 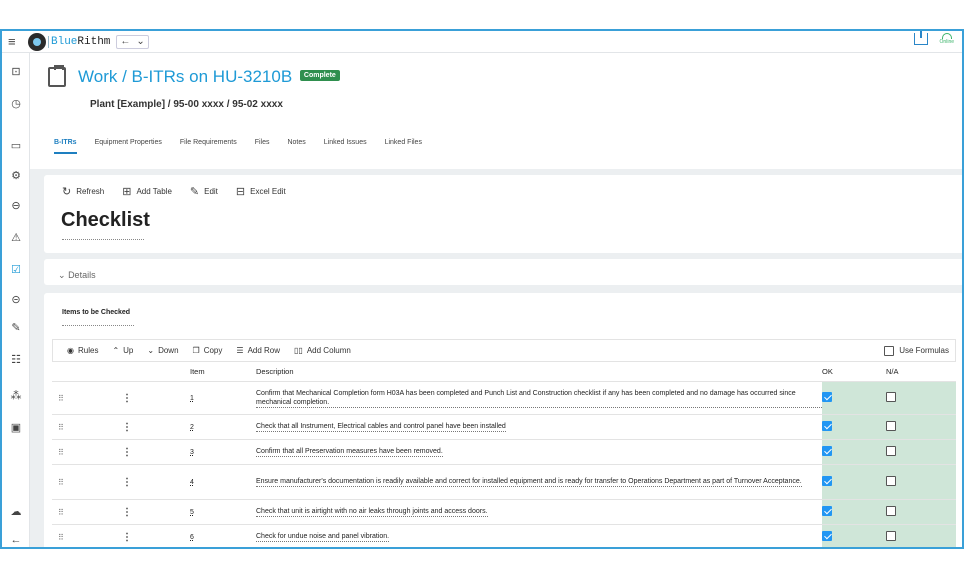 What do you see at coordinates (261, 191) in the screenshot?
I see `excel-edit-button: ⊟ Excel Edit` at bounding box center [261, 191].